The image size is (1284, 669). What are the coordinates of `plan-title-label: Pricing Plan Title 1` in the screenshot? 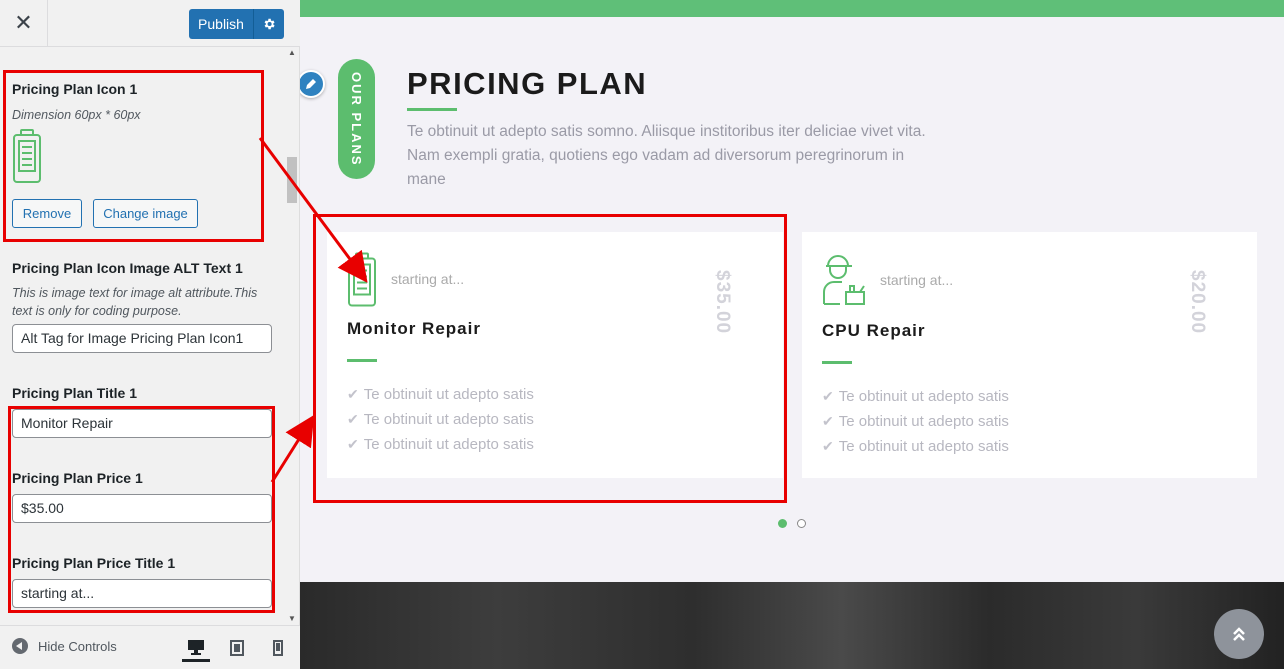 It's located at (75, 393).